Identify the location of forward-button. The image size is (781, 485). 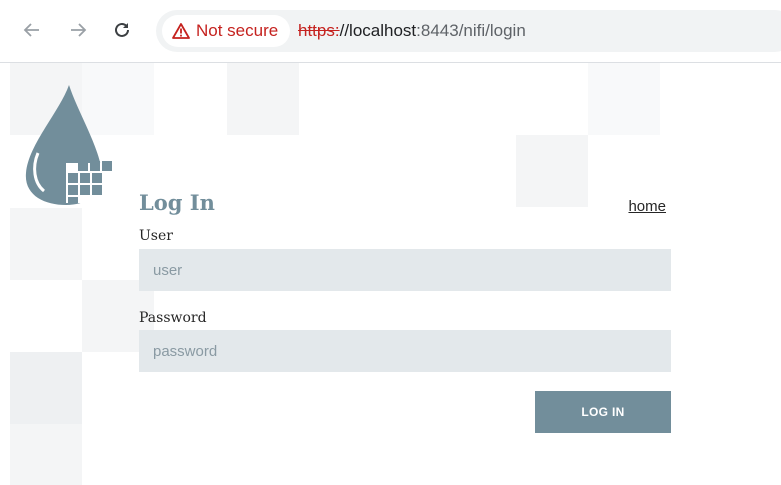
(78, 30).